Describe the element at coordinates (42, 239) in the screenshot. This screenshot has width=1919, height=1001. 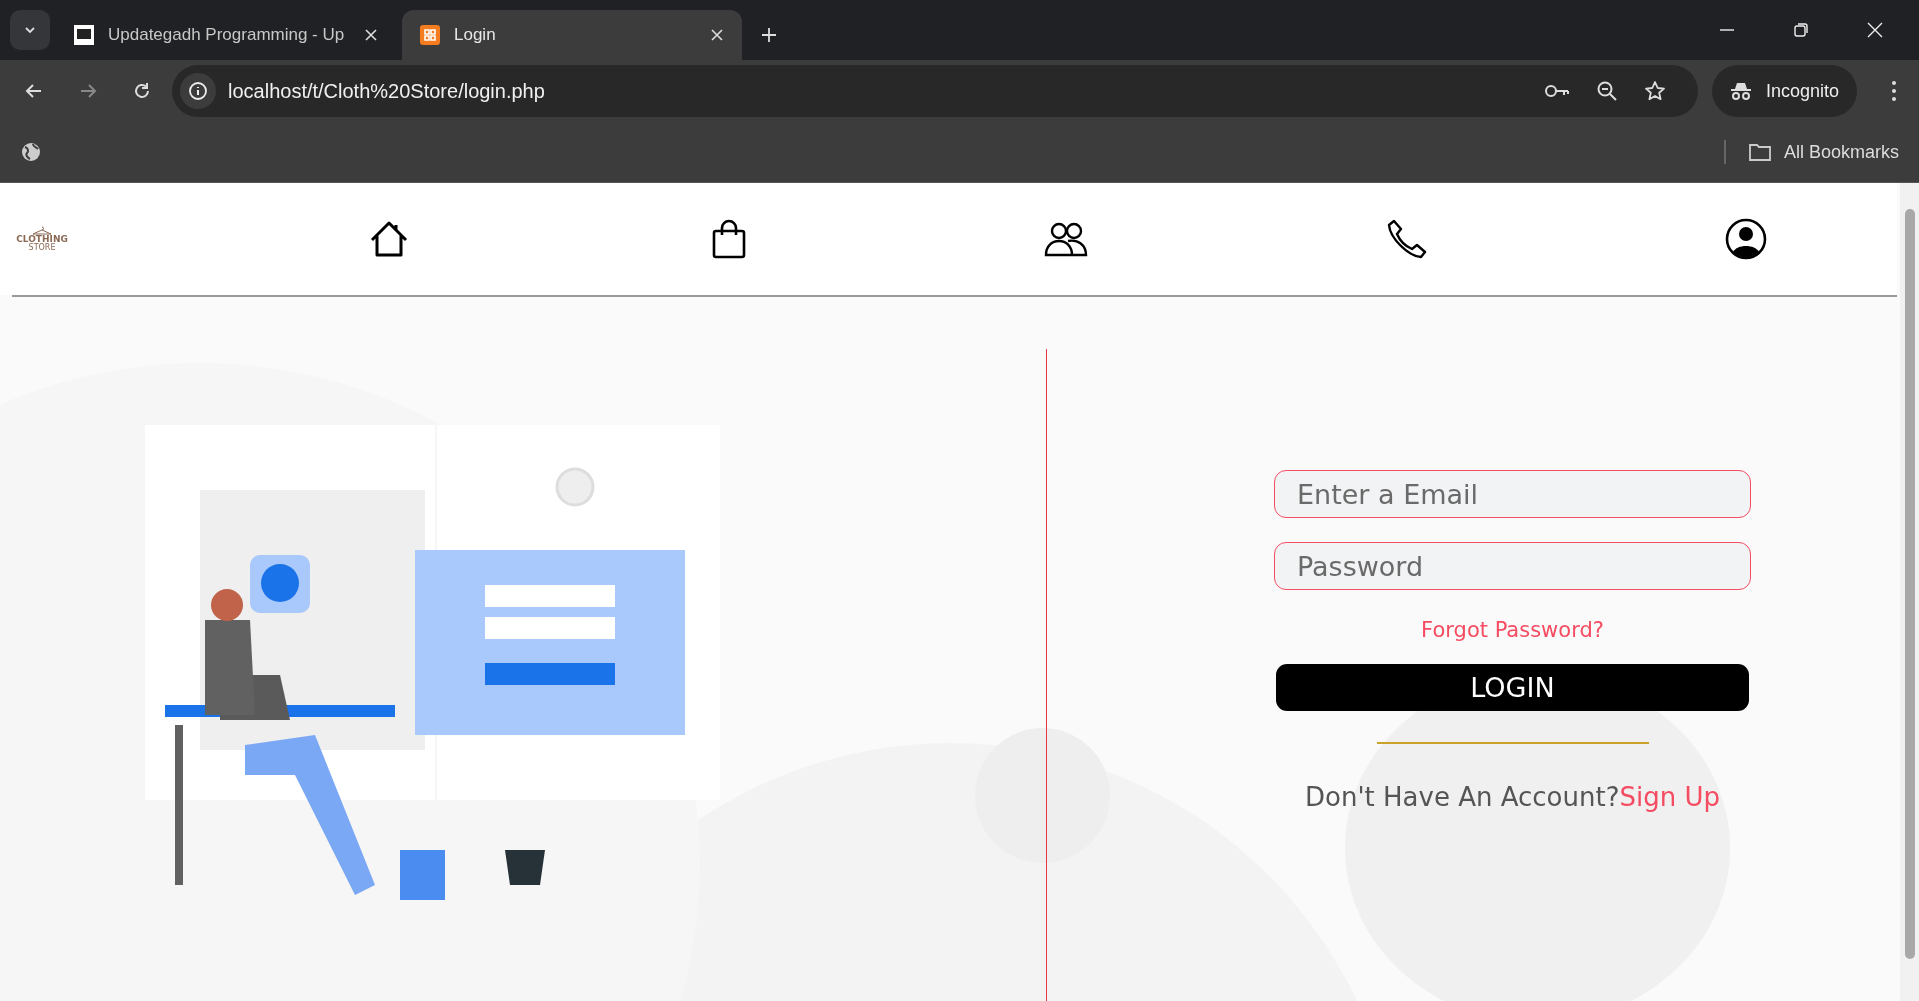
I see `store-logo: CLOTHING STORE` at that location.